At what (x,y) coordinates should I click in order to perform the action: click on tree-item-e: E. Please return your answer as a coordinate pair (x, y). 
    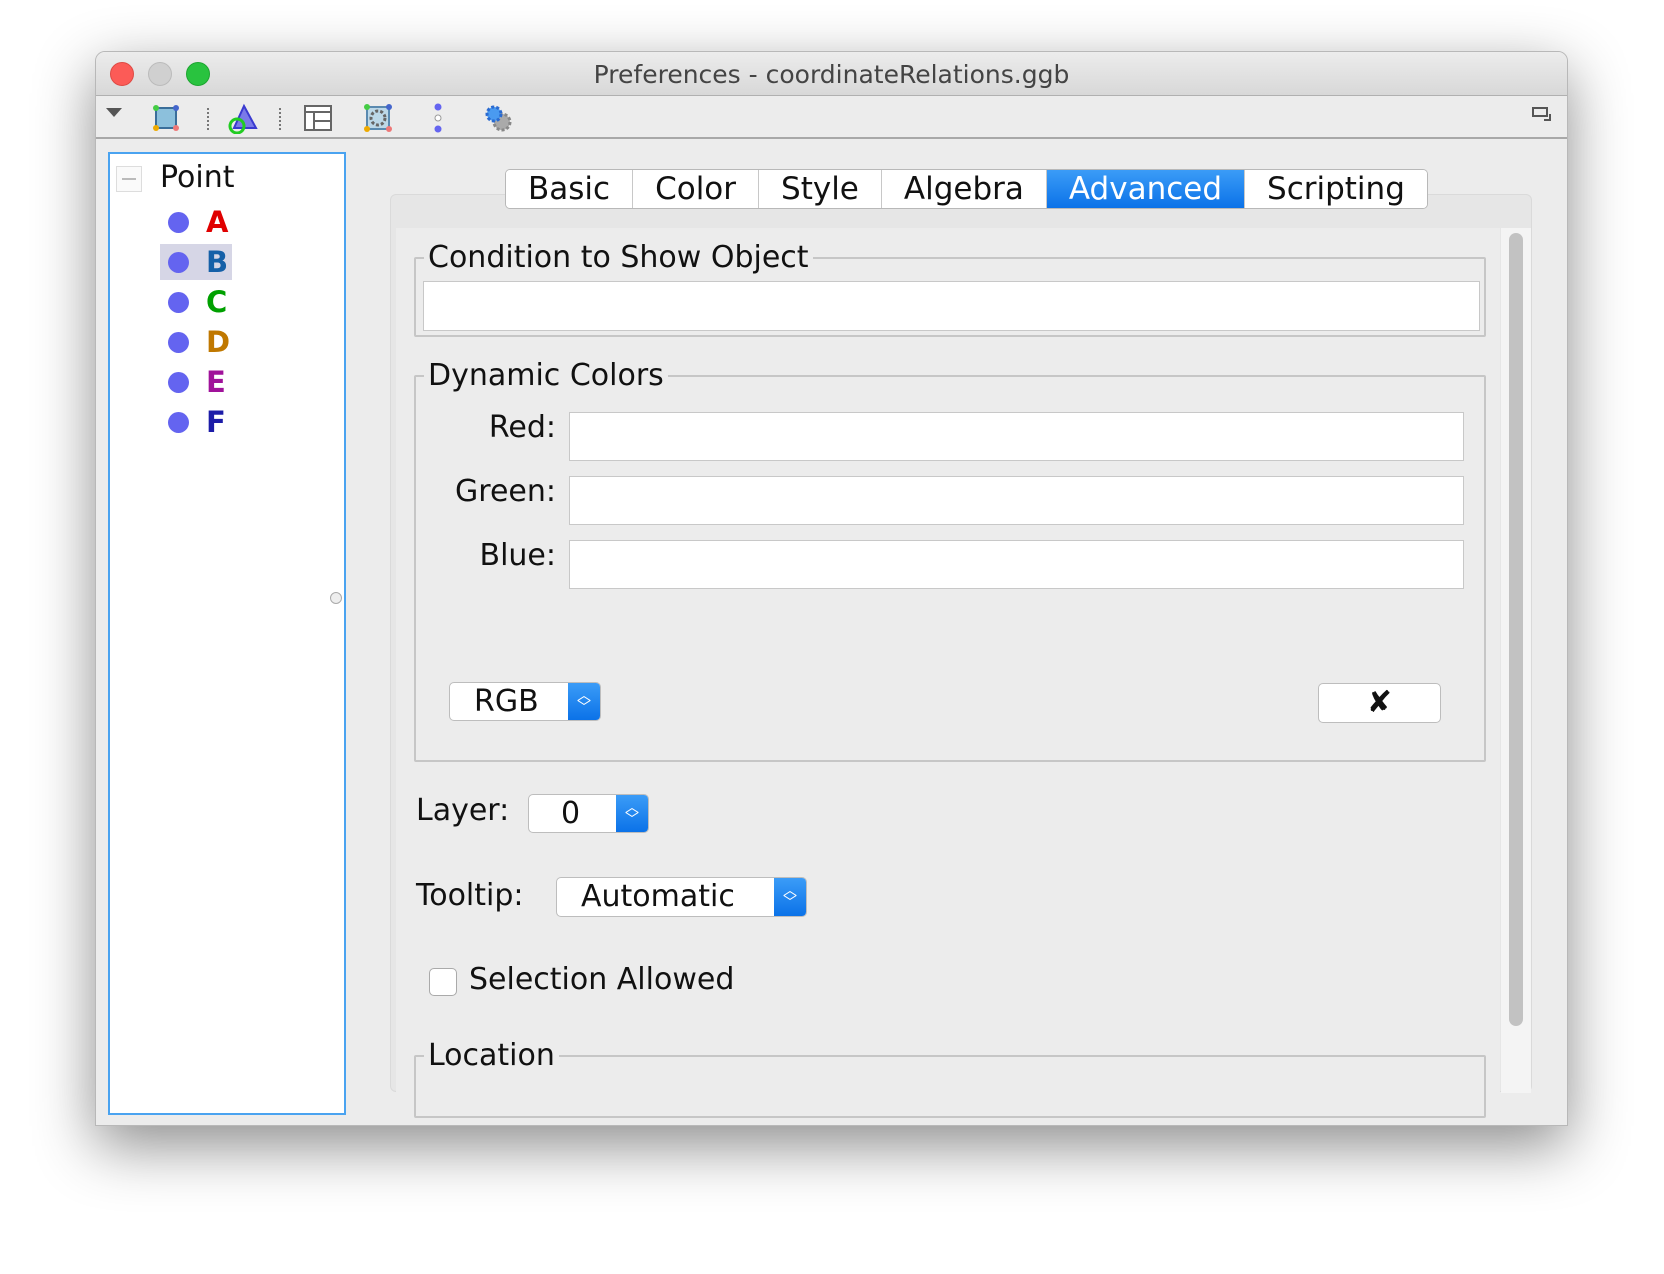
    Looking at the image, I should click on (193, 382).